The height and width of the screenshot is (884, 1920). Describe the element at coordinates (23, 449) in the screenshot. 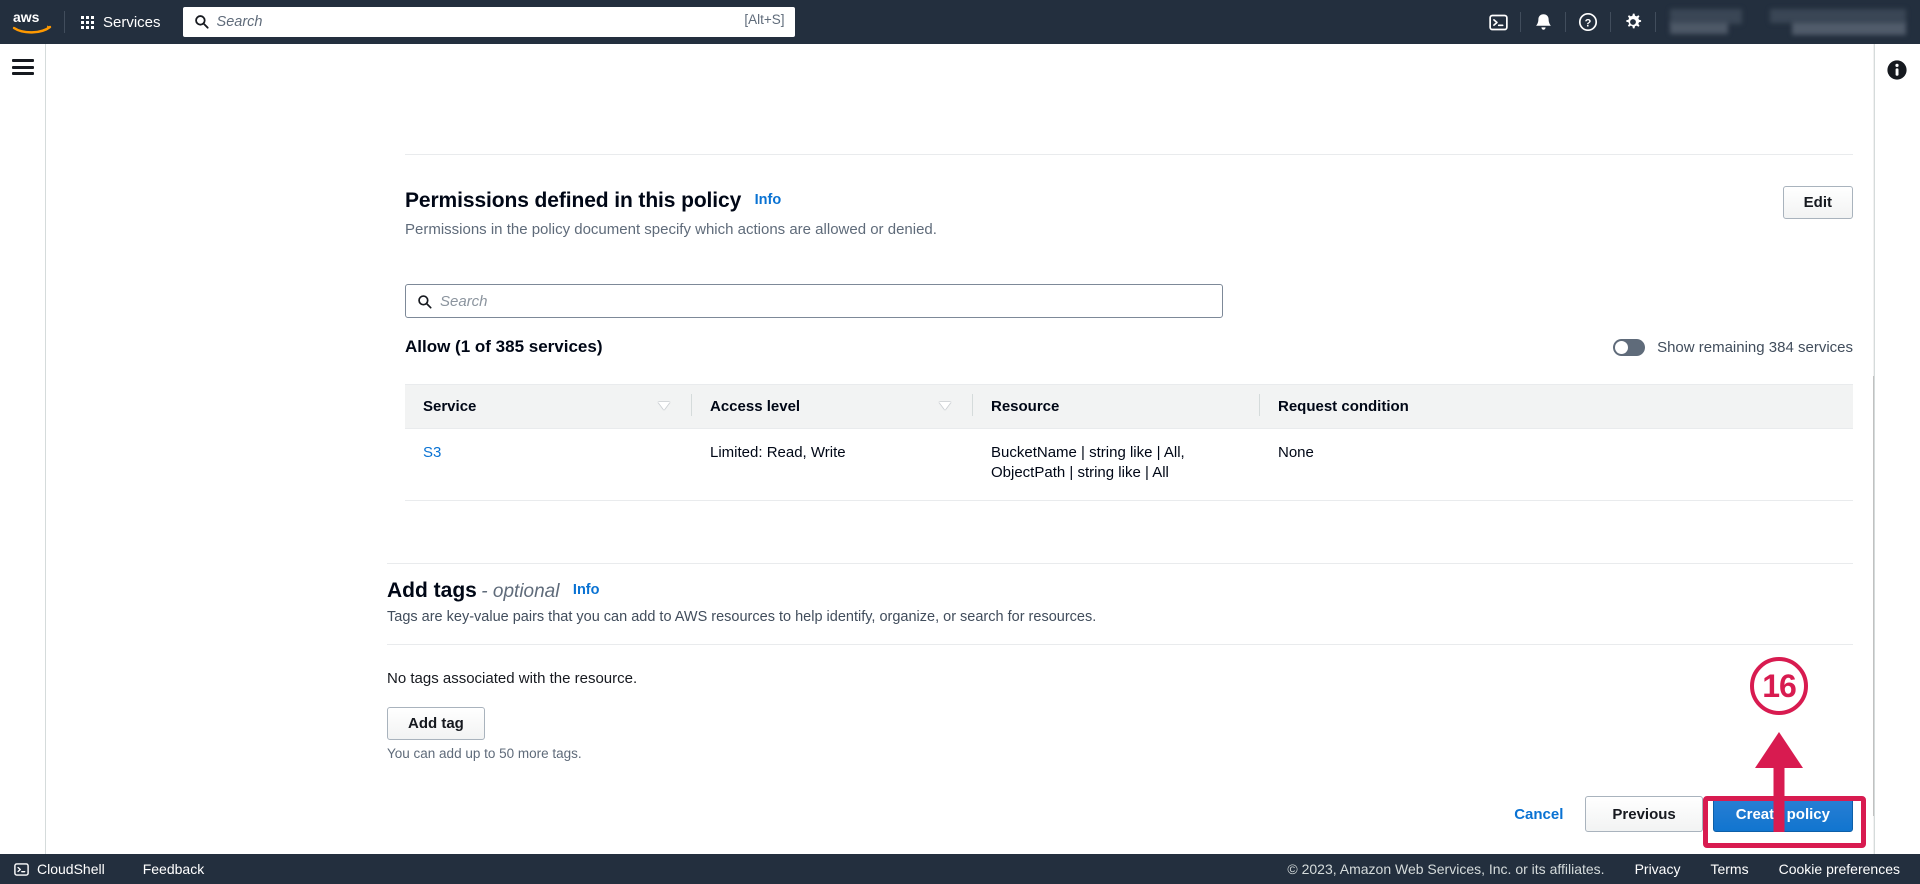

I see `left-sidebar-rail` at that location.